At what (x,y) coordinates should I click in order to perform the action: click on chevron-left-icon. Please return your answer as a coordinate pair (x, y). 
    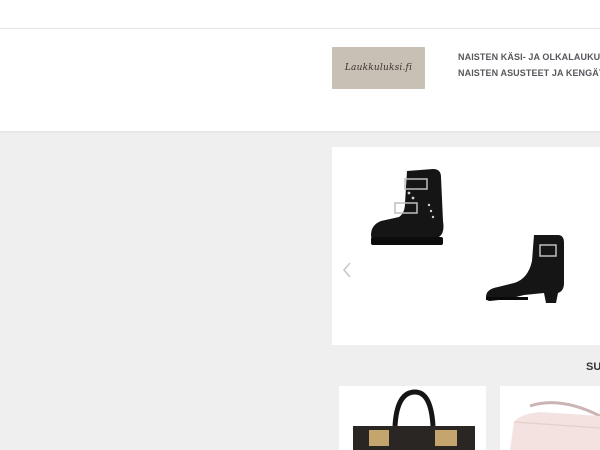
    Looking at the image, I should click on (347, 270).